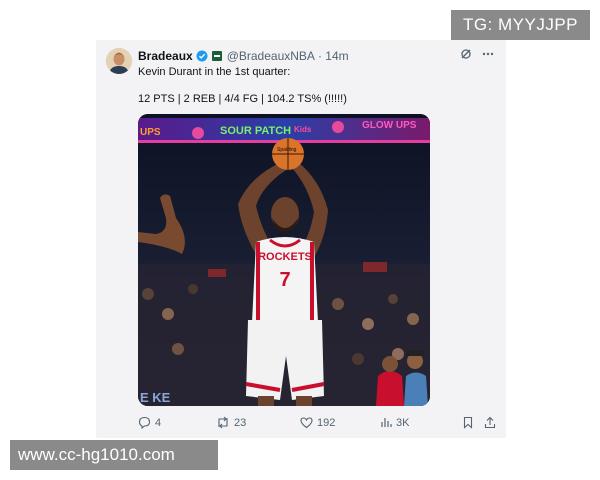 Image resolution: width=600 pixels, height=480 pixels. What do you see at coordinates (386, 422) in the screenshot?
I see `views-icon` at bounding box center [386, 422].